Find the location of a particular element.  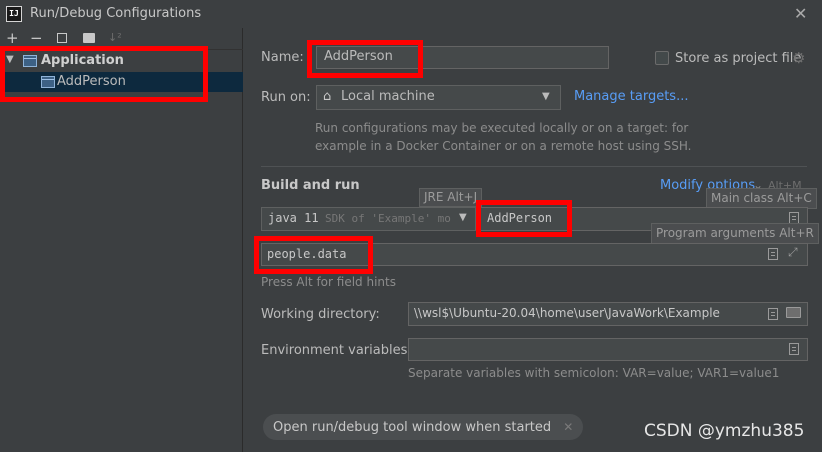

edit-env-icon is located at coordinates (794, 349).